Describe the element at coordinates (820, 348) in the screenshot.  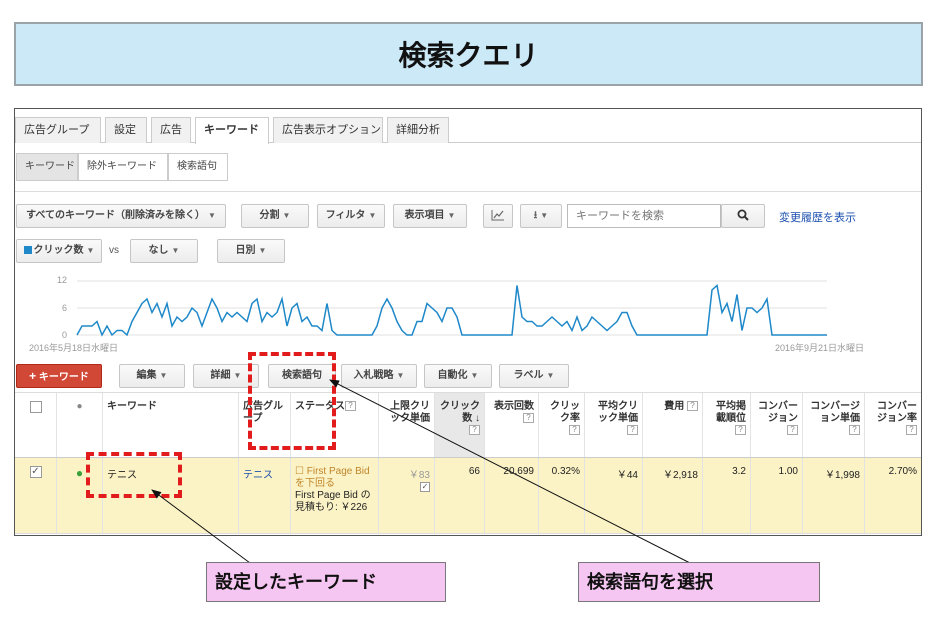
I see `chart-end-date: 2016年9月21日水曜日` at that location.